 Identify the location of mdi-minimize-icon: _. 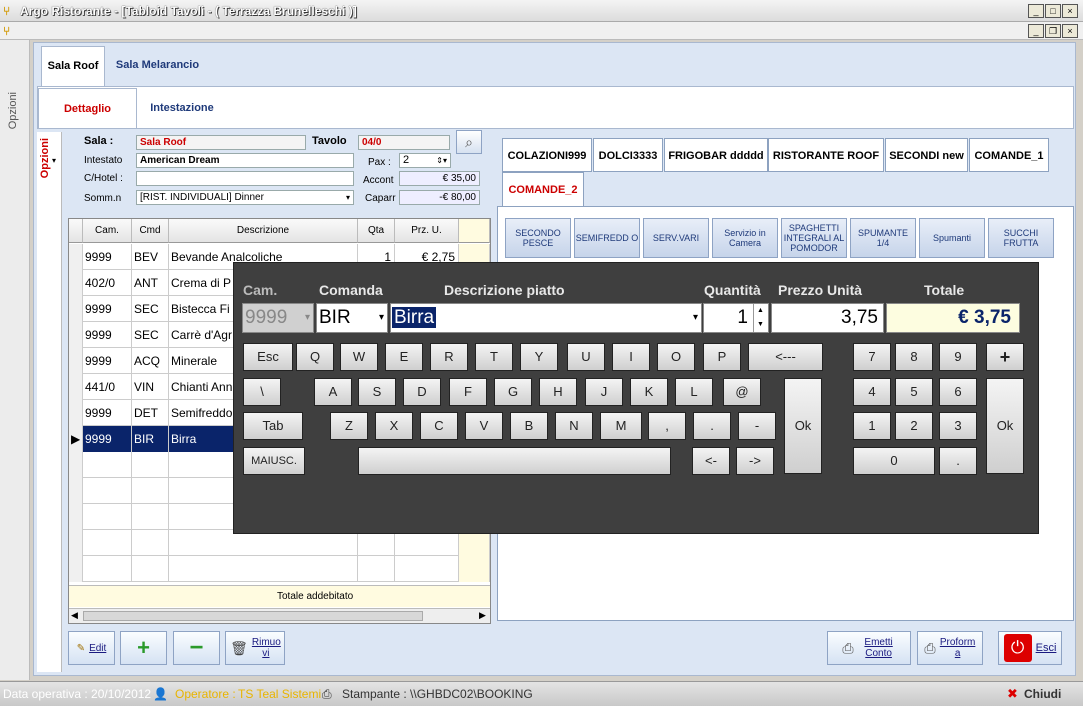
(1036, 31).